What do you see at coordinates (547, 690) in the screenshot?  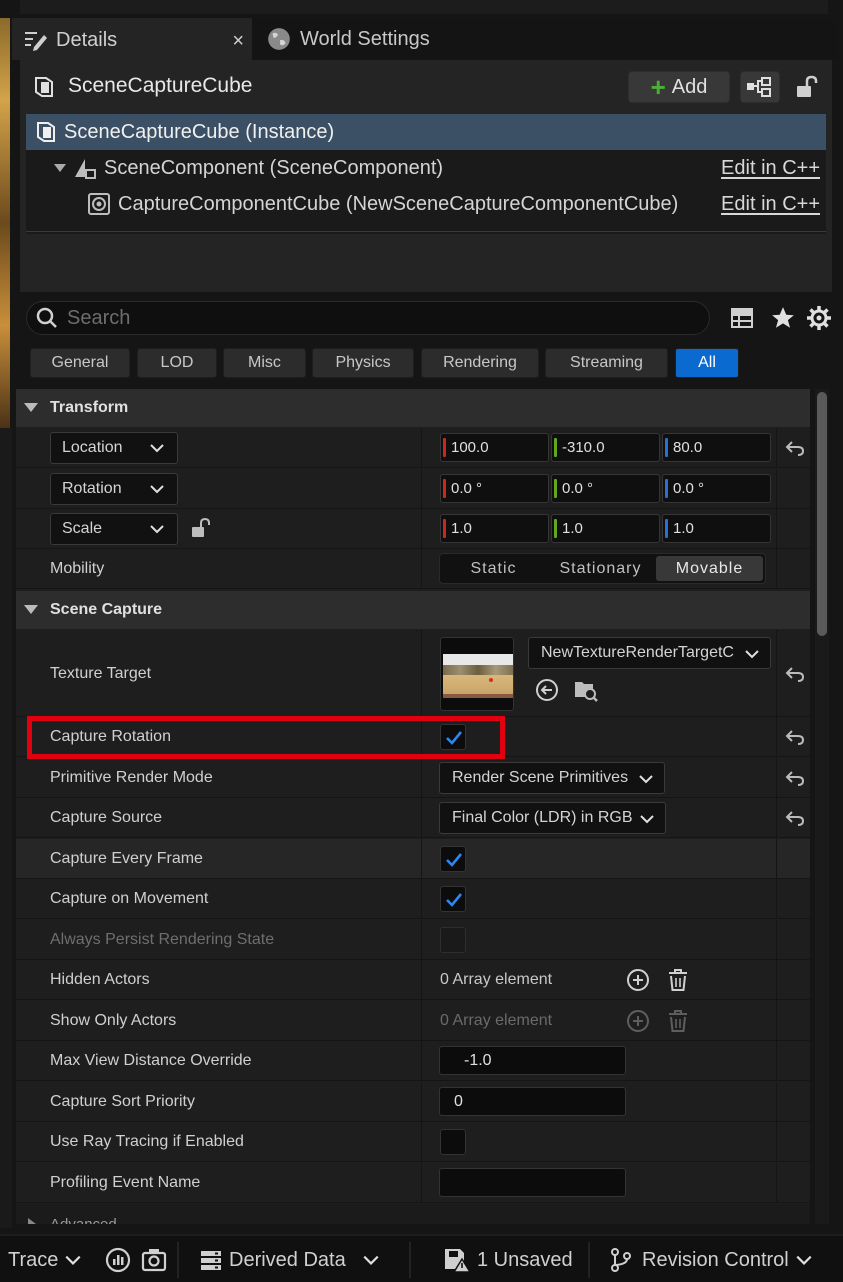 I see `use-selected-asset-icon` at bounding box center [547, 690].